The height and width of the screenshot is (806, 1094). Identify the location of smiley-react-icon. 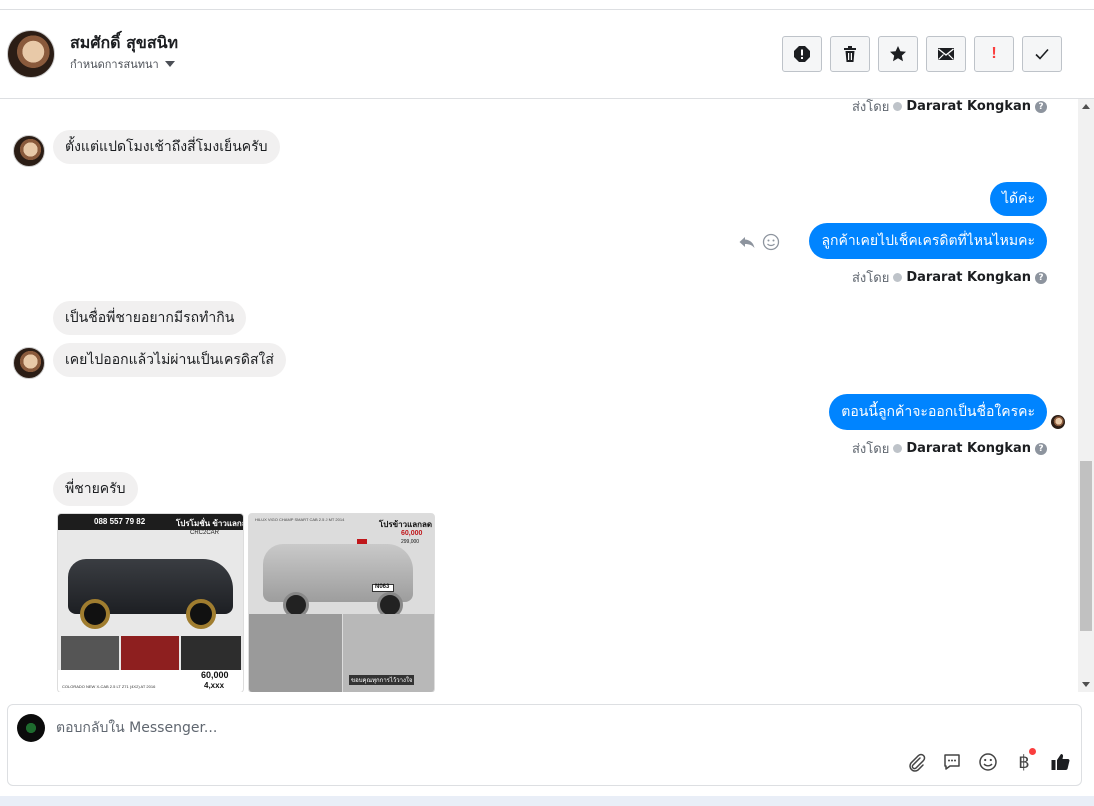
(771, 242).